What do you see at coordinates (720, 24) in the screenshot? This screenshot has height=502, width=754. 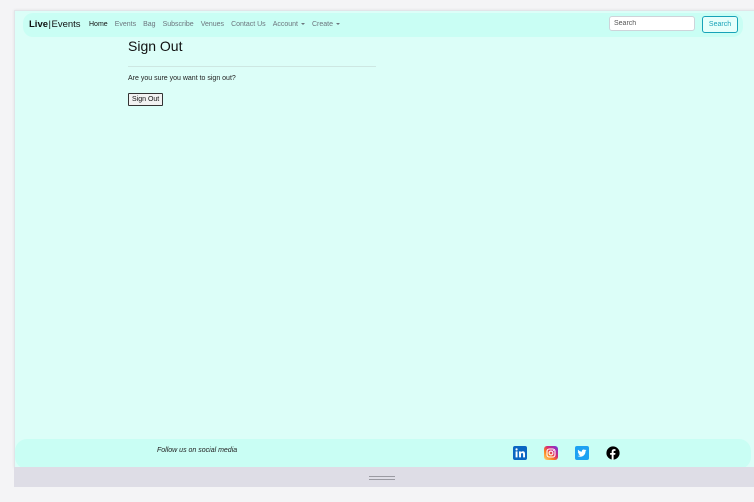 I see `search-button: Search` at bounding box center [720, 24].